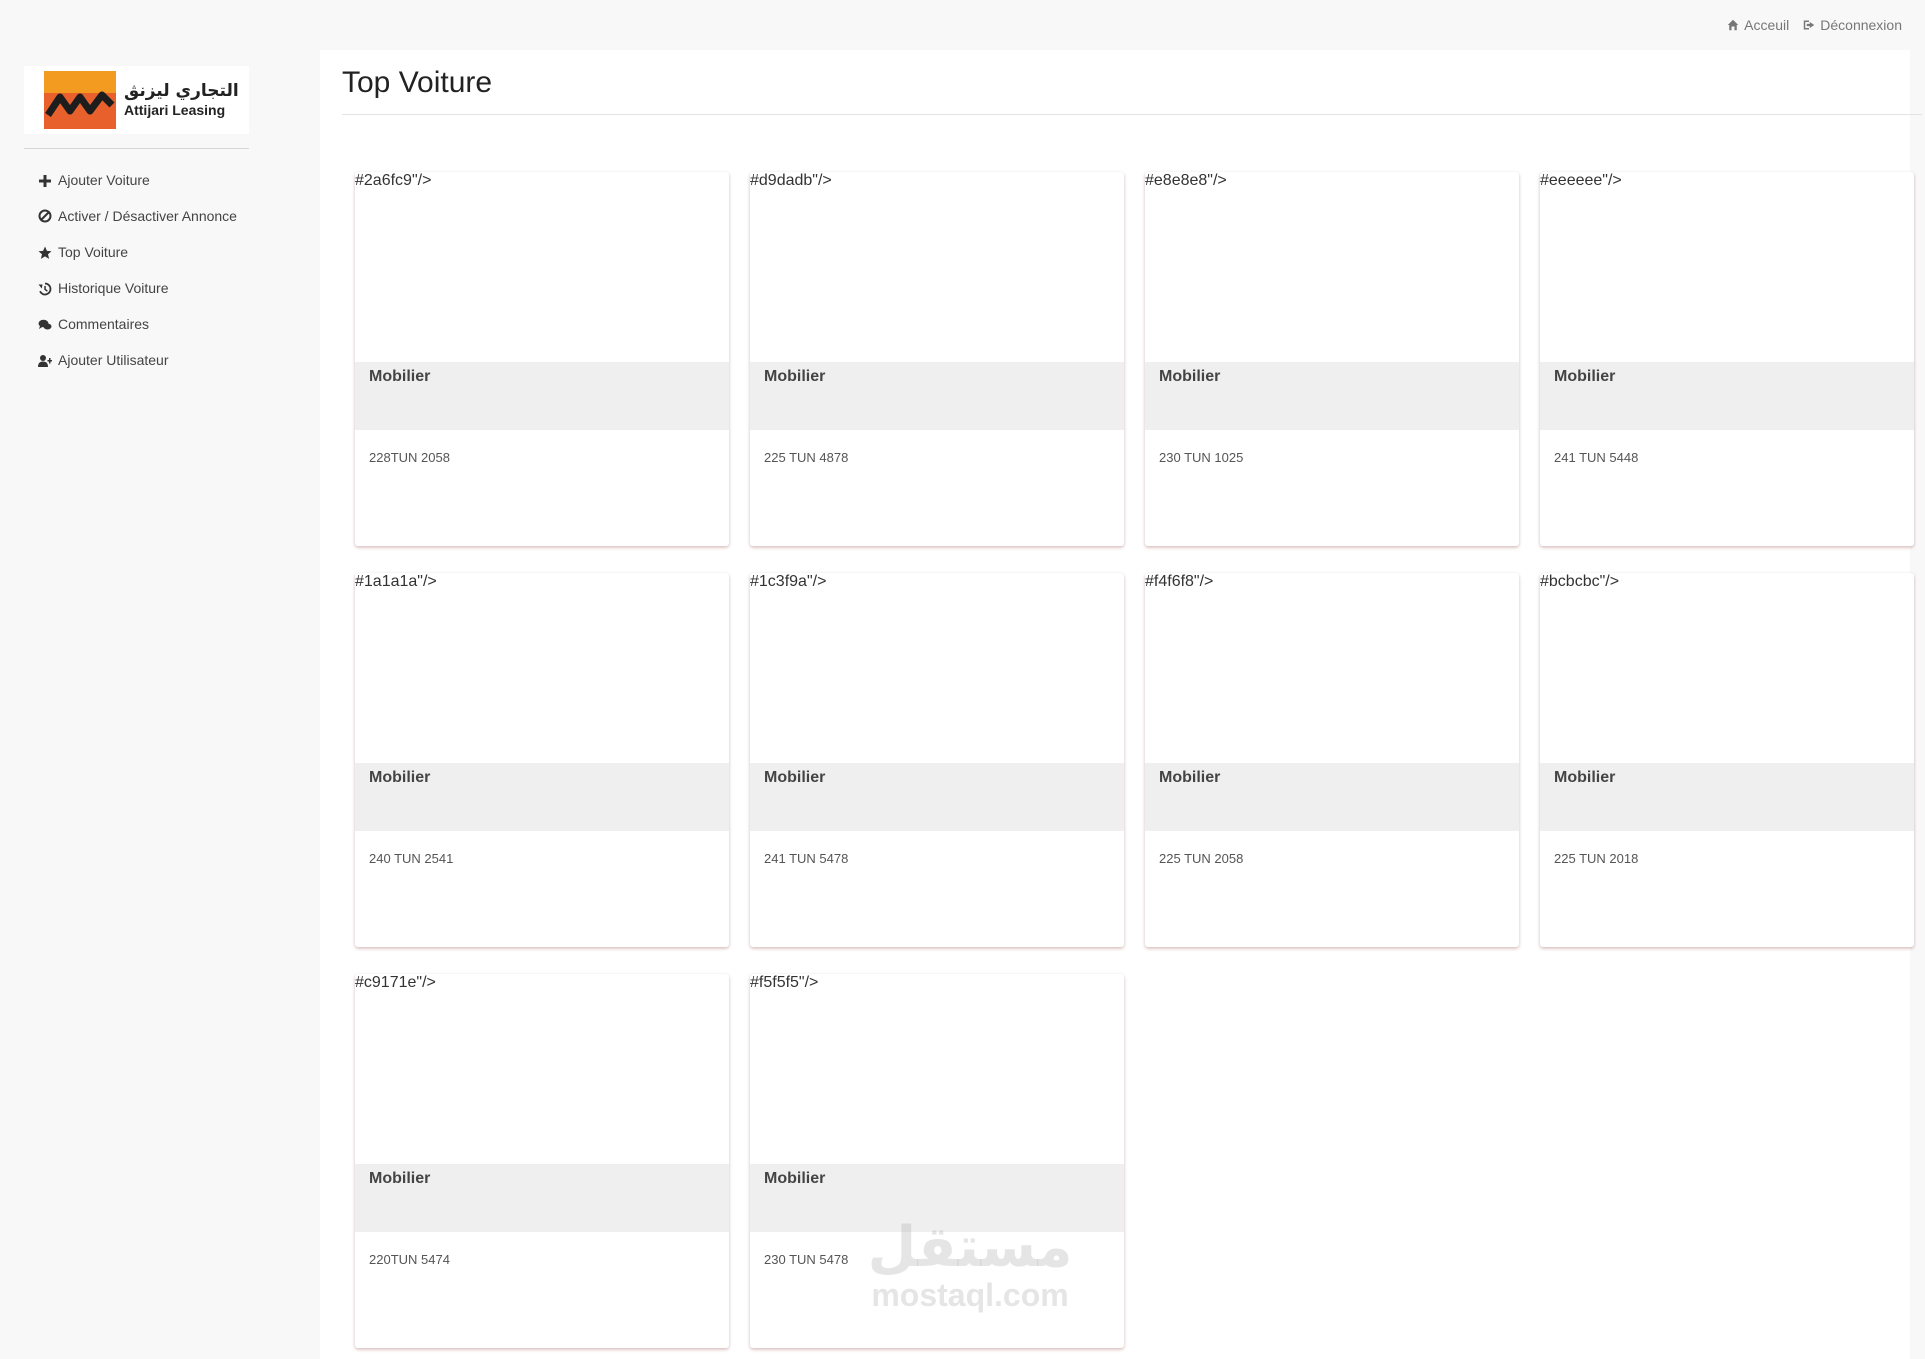 The height and width of the screenshot is (1359, 1925). I want to click on sidebar-item-label: Ajouter Voiture, so click(104, 180).